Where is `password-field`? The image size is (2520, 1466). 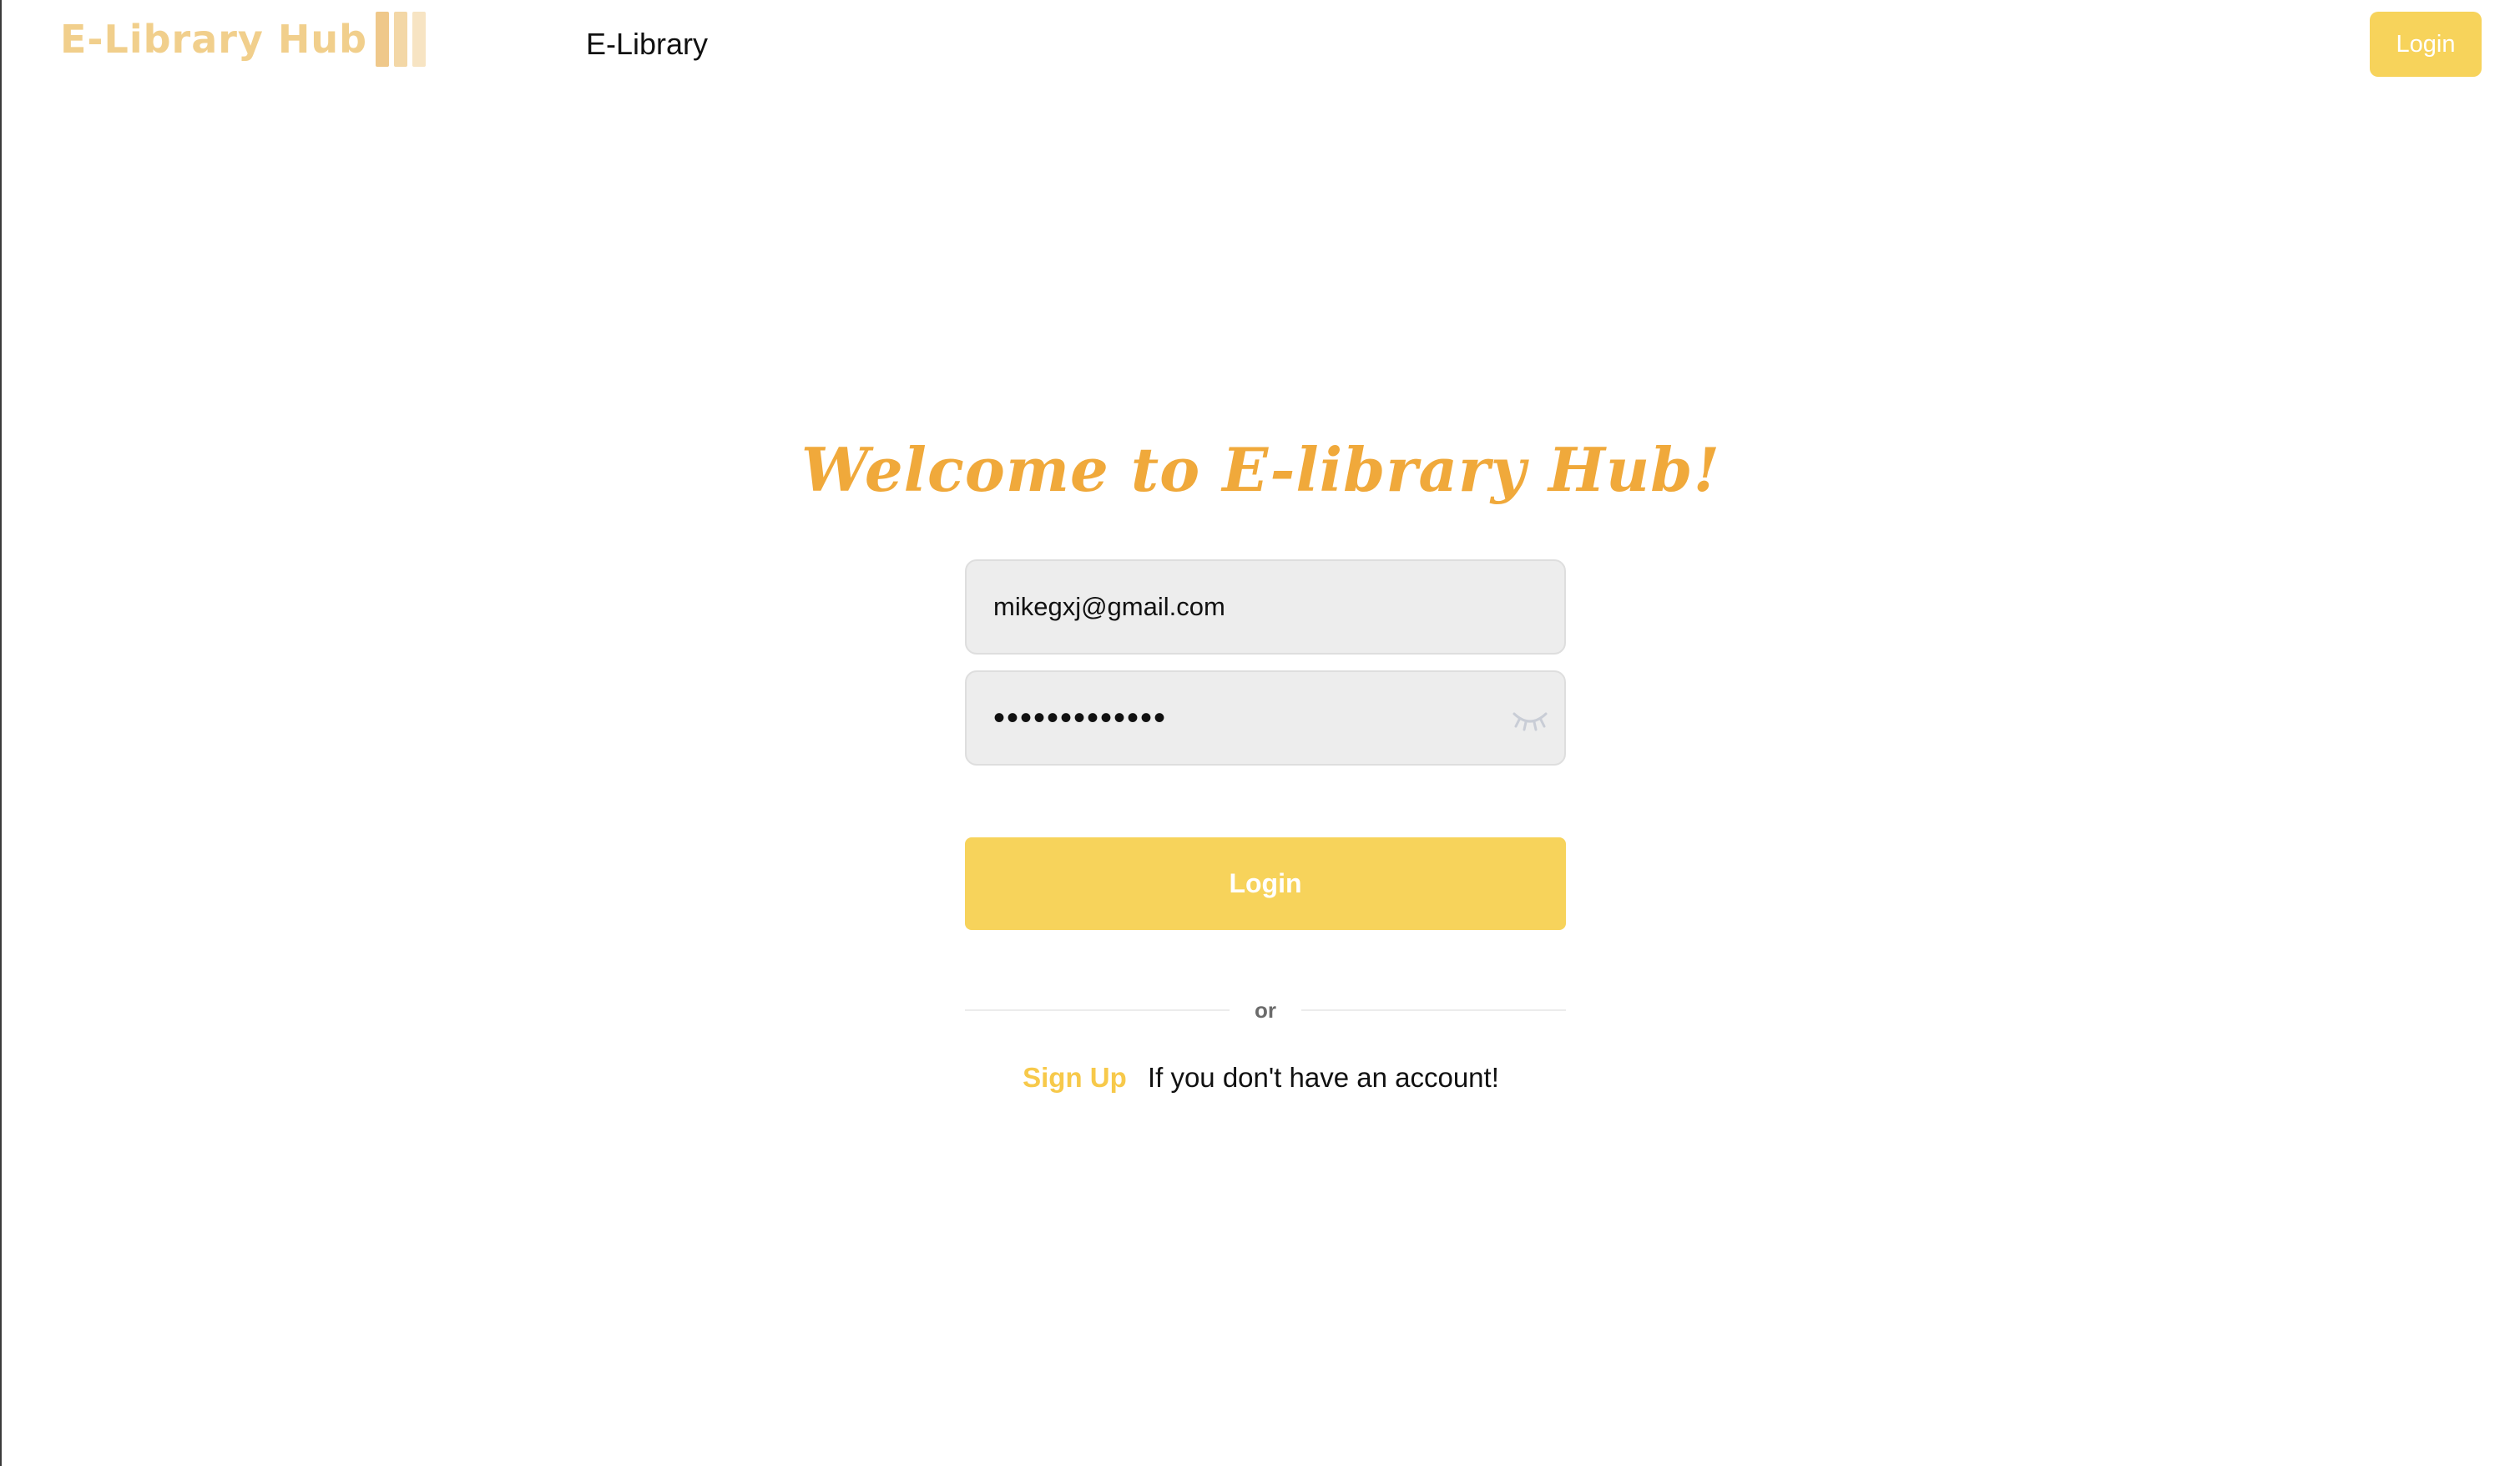
password-field is located at coordinates (1265, 718).